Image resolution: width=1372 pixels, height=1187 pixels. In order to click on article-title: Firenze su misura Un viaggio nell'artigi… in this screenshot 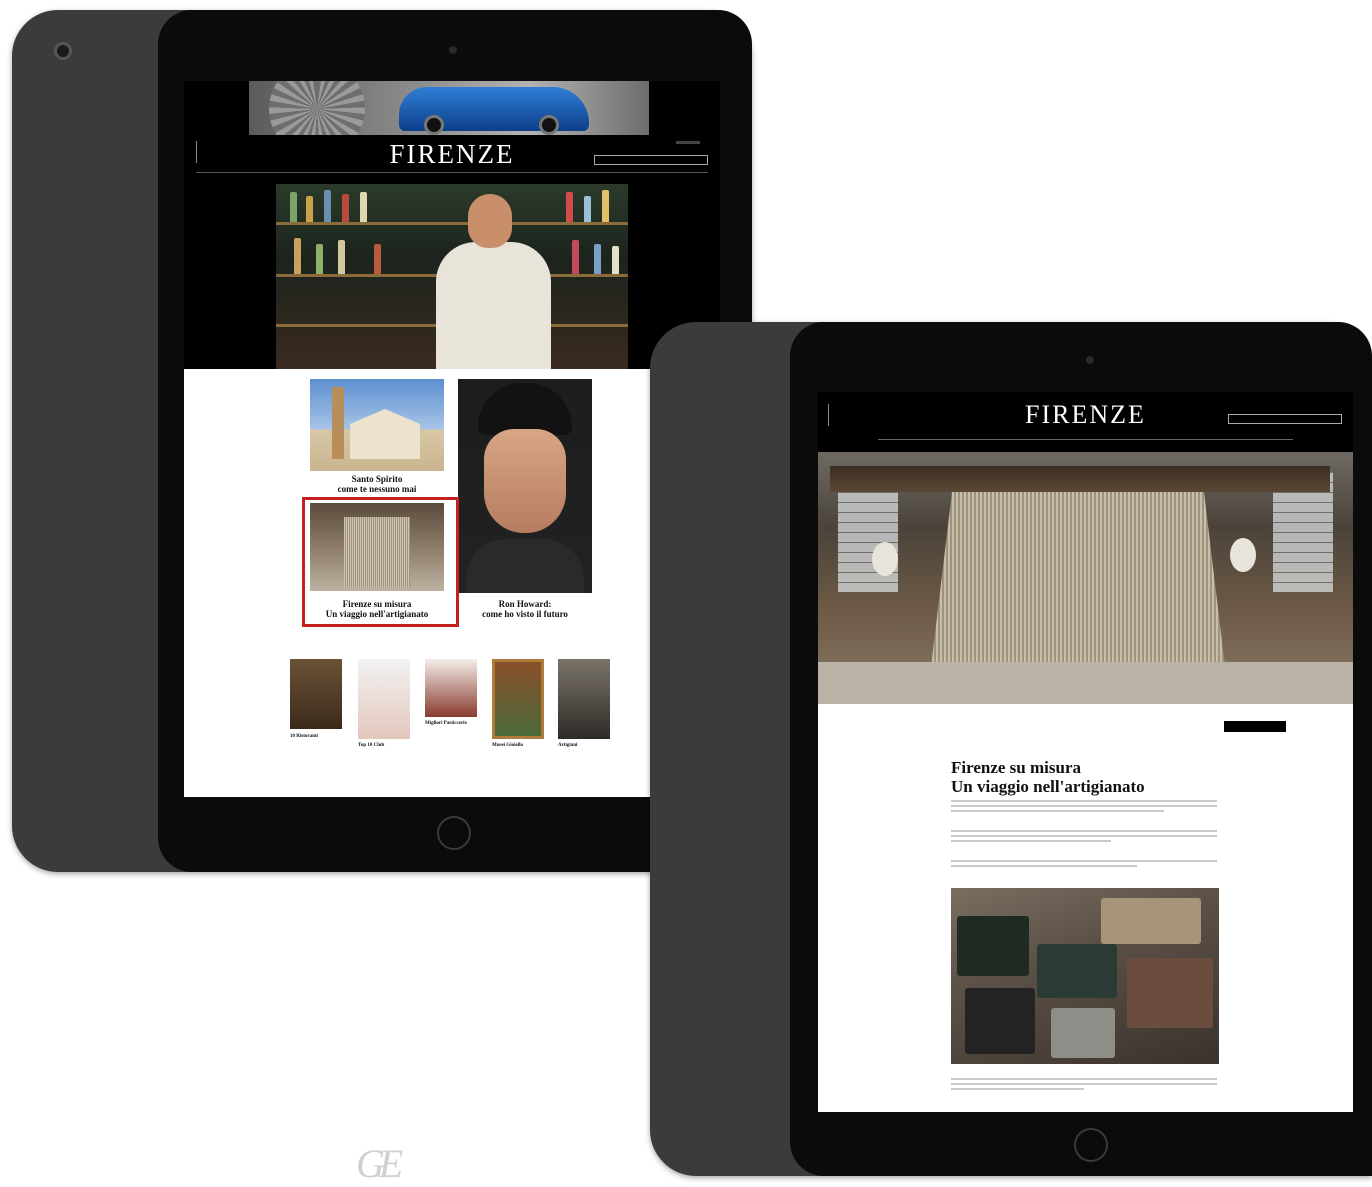, I will do `click(1048, 777)`.